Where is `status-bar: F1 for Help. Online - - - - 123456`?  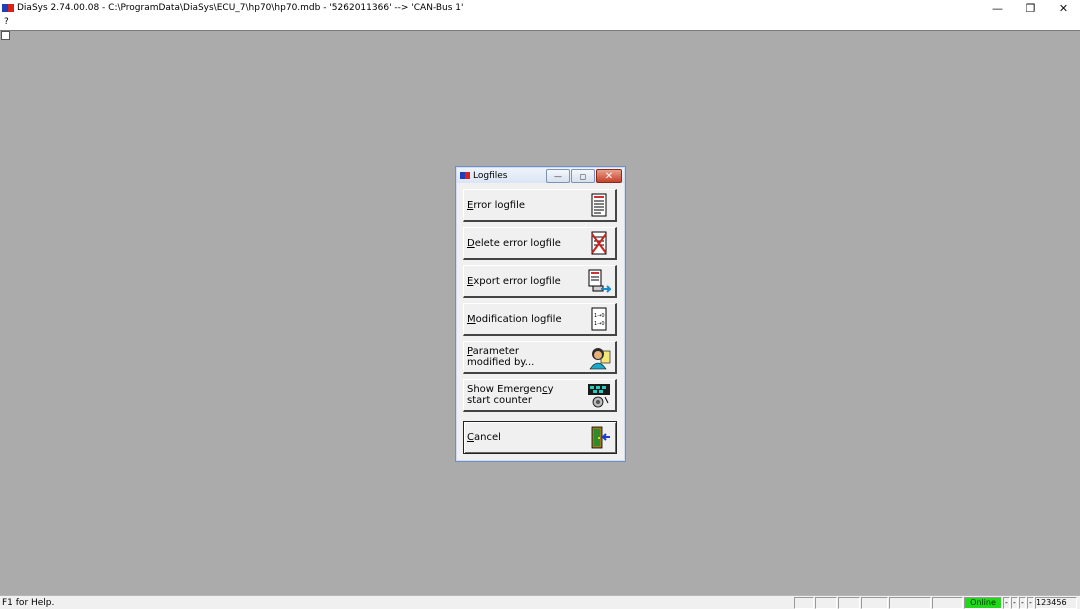
status-bar: F1 for Help. Online - - - - 123456 is located at coordinates (540, 602).